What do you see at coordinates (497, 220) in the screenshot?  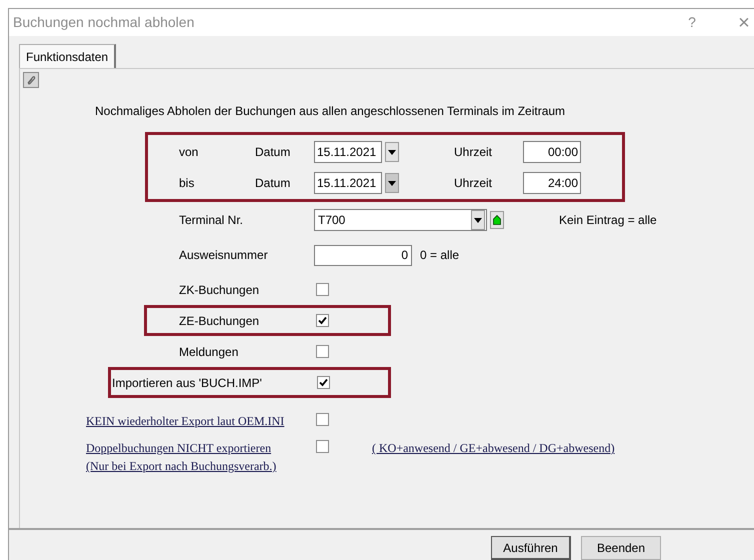 I see `house-icon` at bounding box center [497, 220].